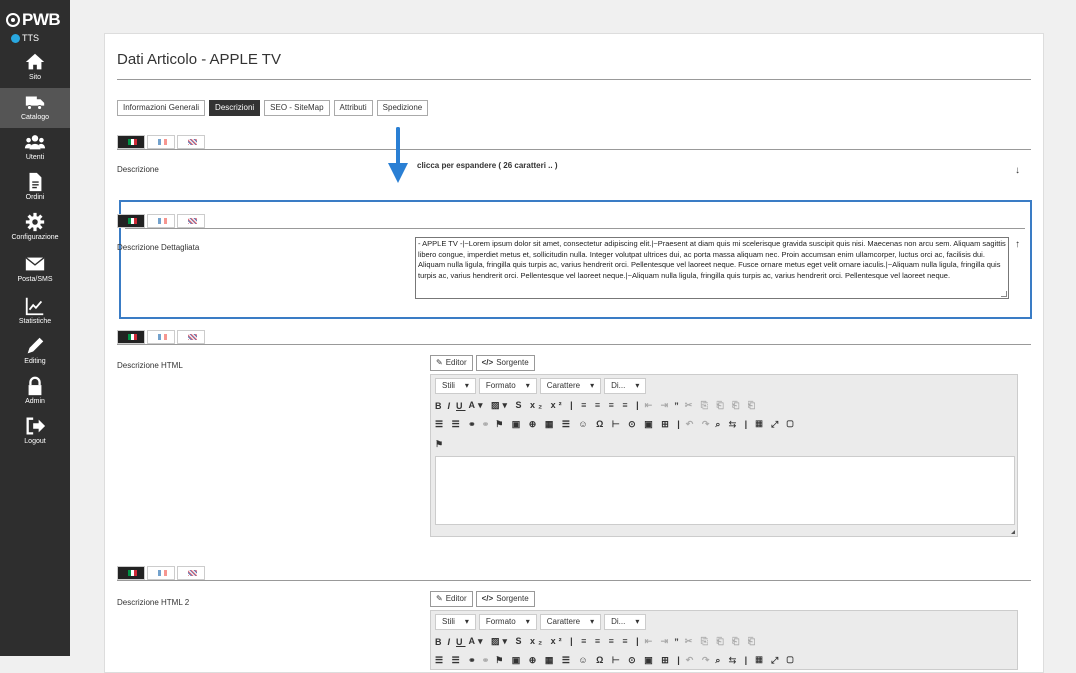 This screenshot has width=1076, height=673. I want to click on france-flag-icon, so click(162, 337).